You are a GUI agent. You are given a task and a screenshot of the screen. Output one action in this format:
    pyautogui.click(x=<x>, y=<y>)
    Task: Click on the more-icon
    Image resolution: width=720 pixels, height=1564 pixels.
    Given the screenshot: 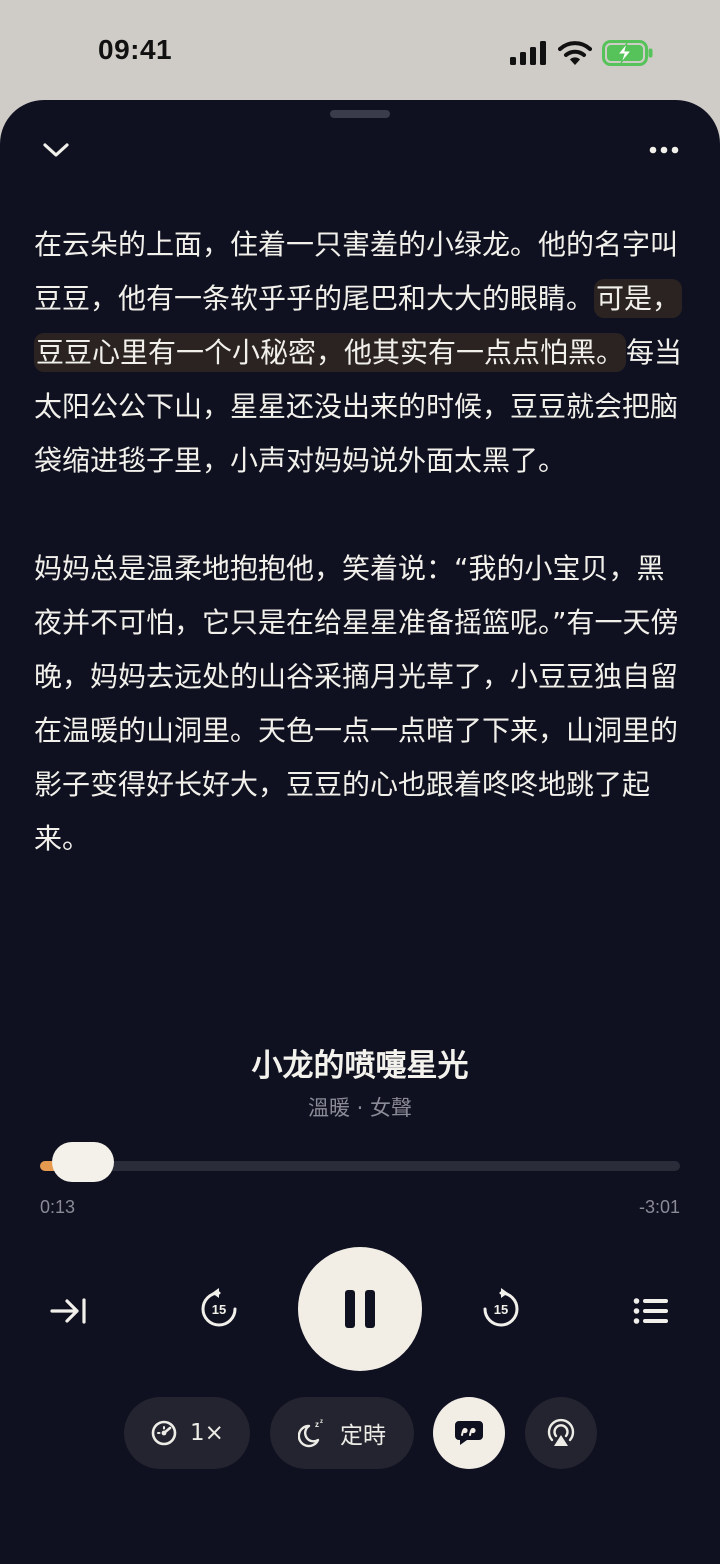 What is the action you would take?
    pyautogui.click(x=664, y=150)
    